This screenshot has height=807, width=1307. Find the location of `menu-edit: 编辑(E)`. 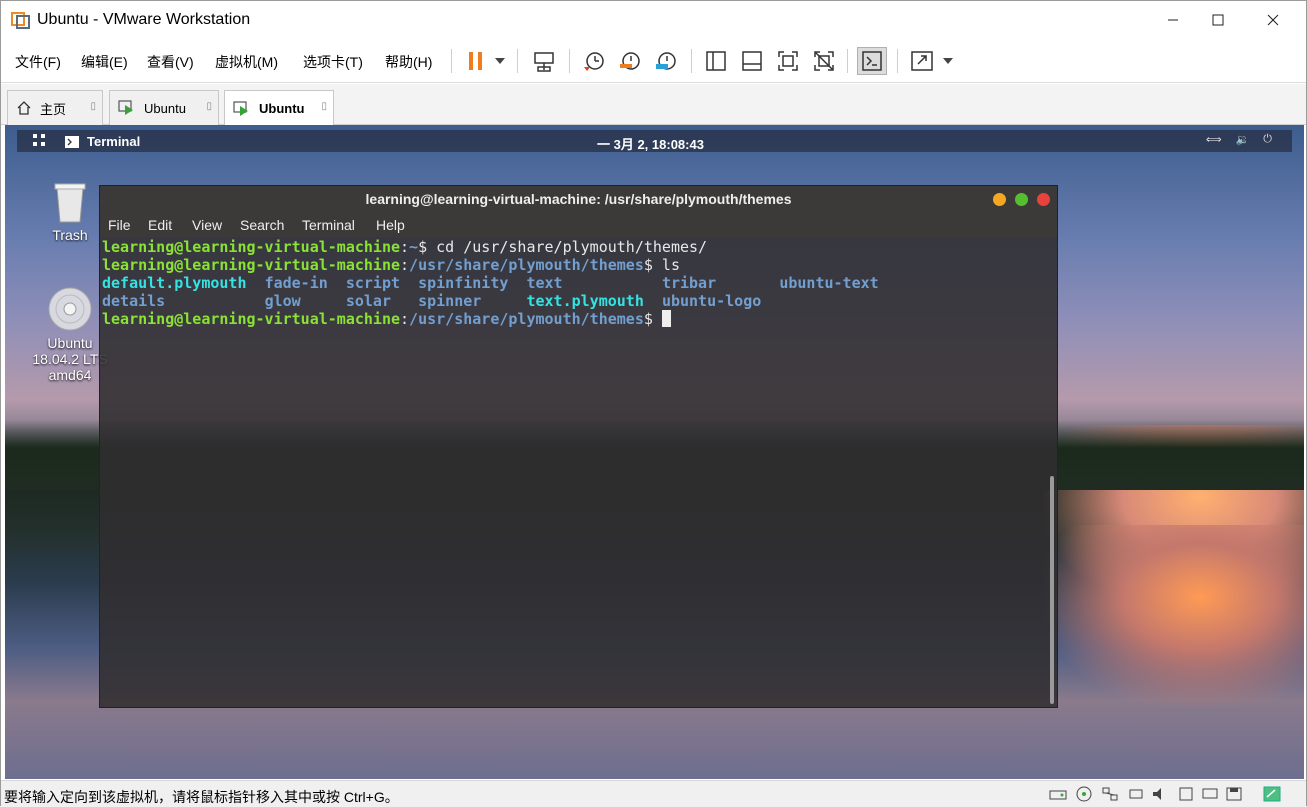

menu-edit: 编辑(E) is located at coordinates (104, 62).